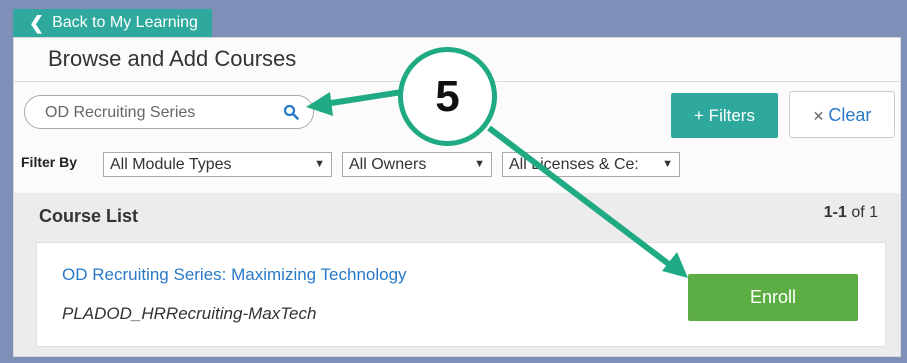 The image size is (907, 363). What do you see at coordinates (579, 196) in the screenshot?
I see `arrow-to-enroll` at bounding box center [579, 196].